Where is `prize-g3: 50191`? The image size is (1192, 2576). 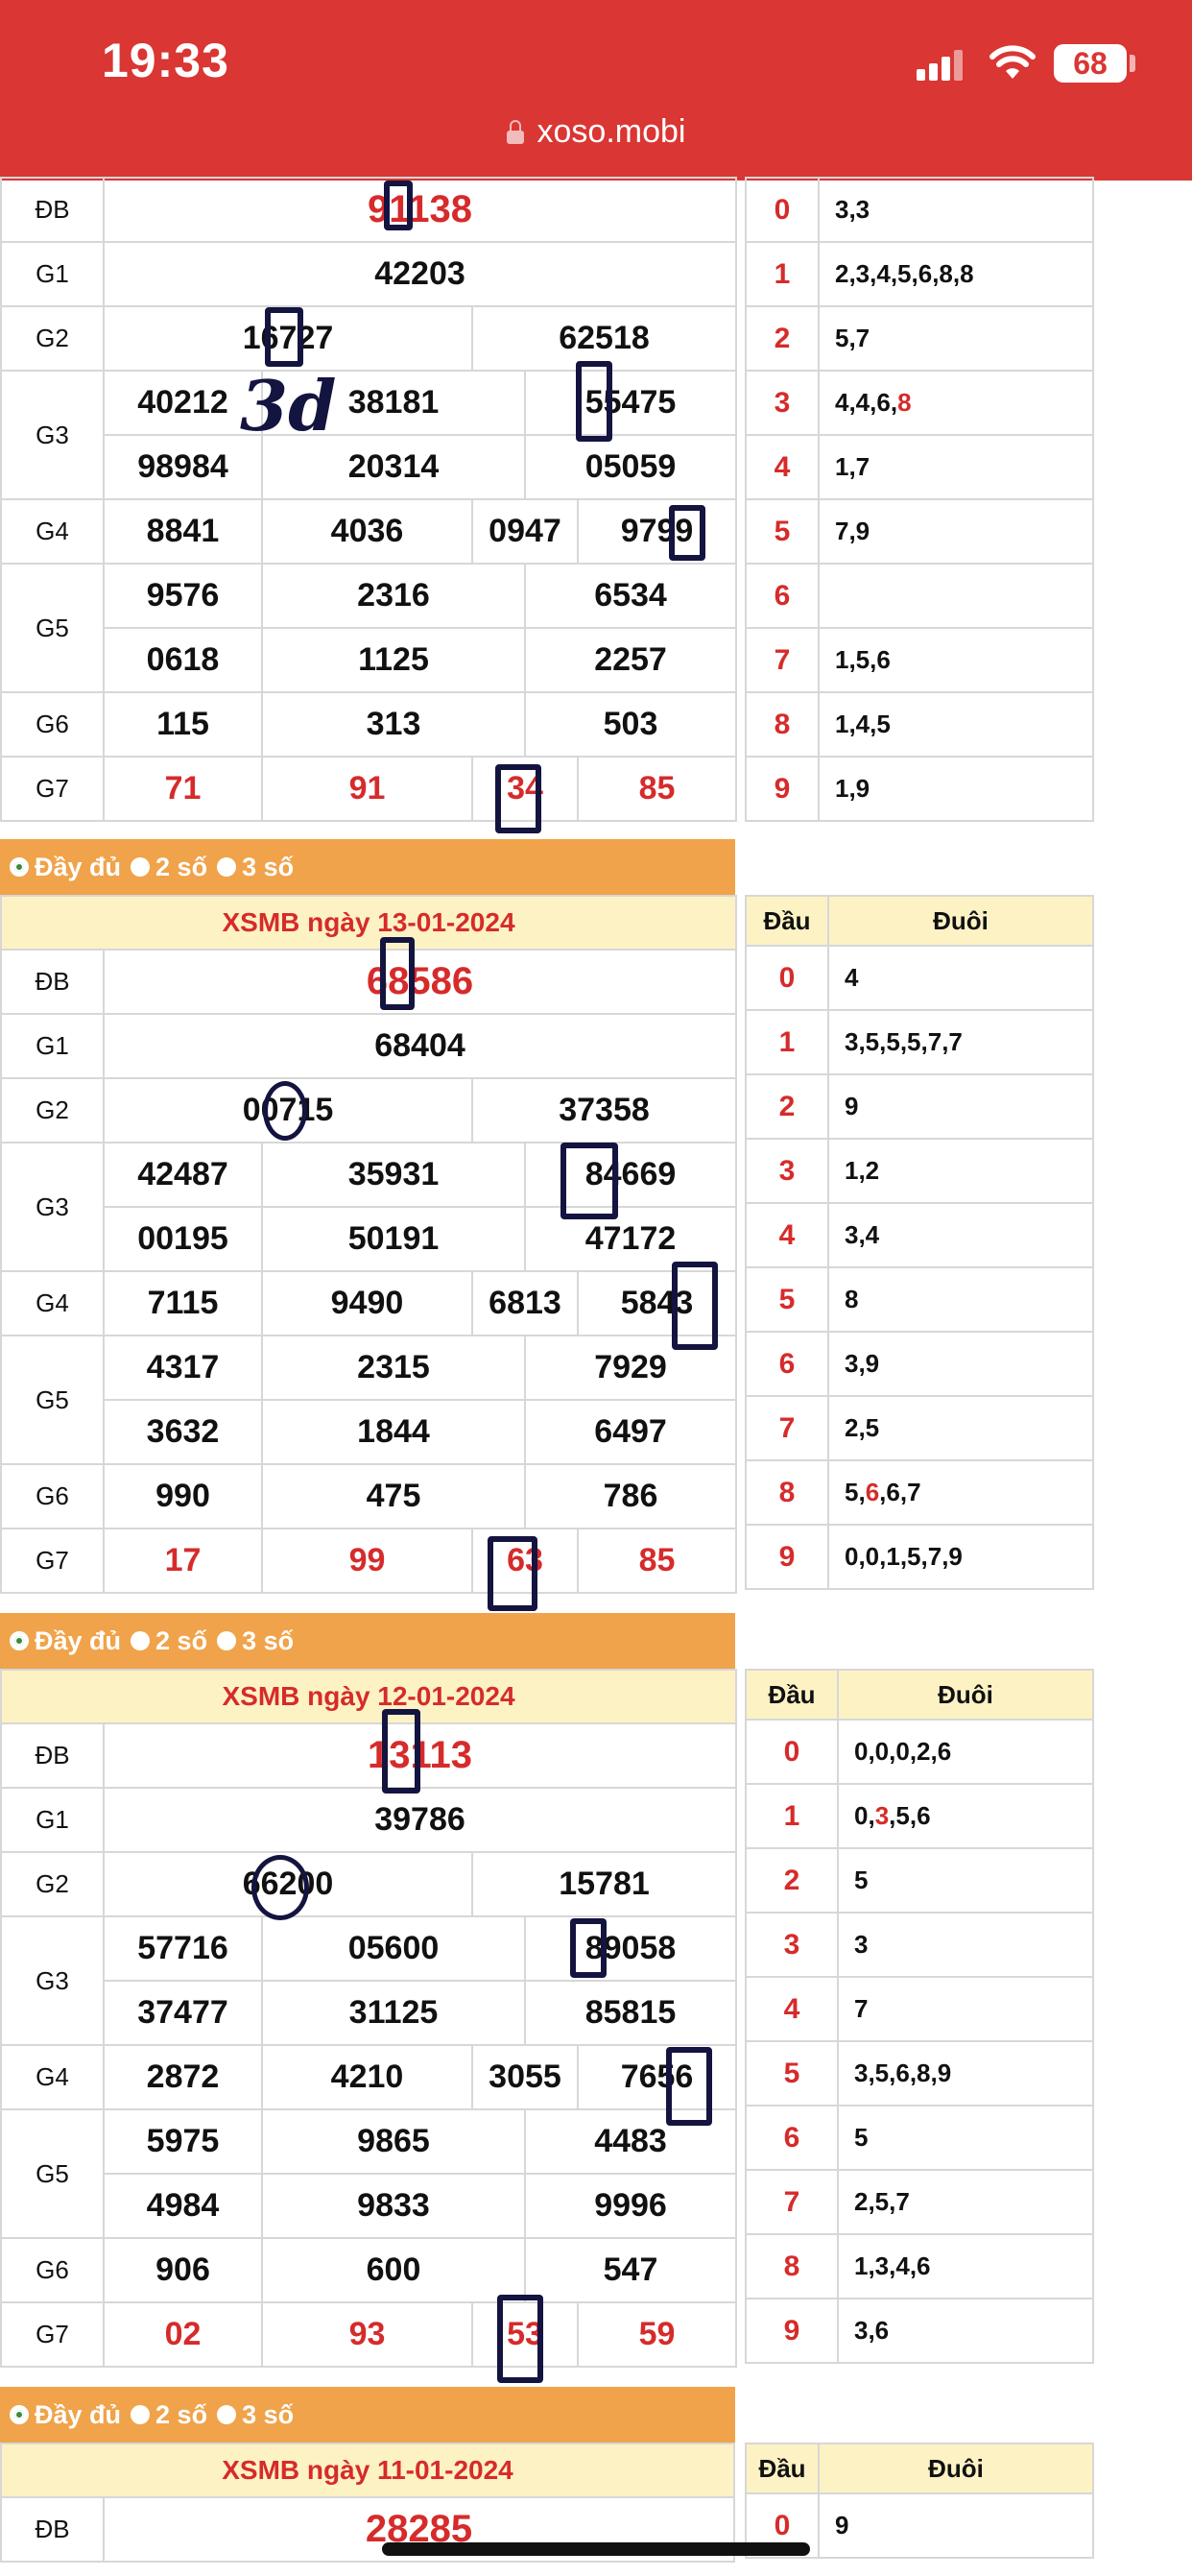 prize-g3: 50191 is located at coordinates (393, 1239).